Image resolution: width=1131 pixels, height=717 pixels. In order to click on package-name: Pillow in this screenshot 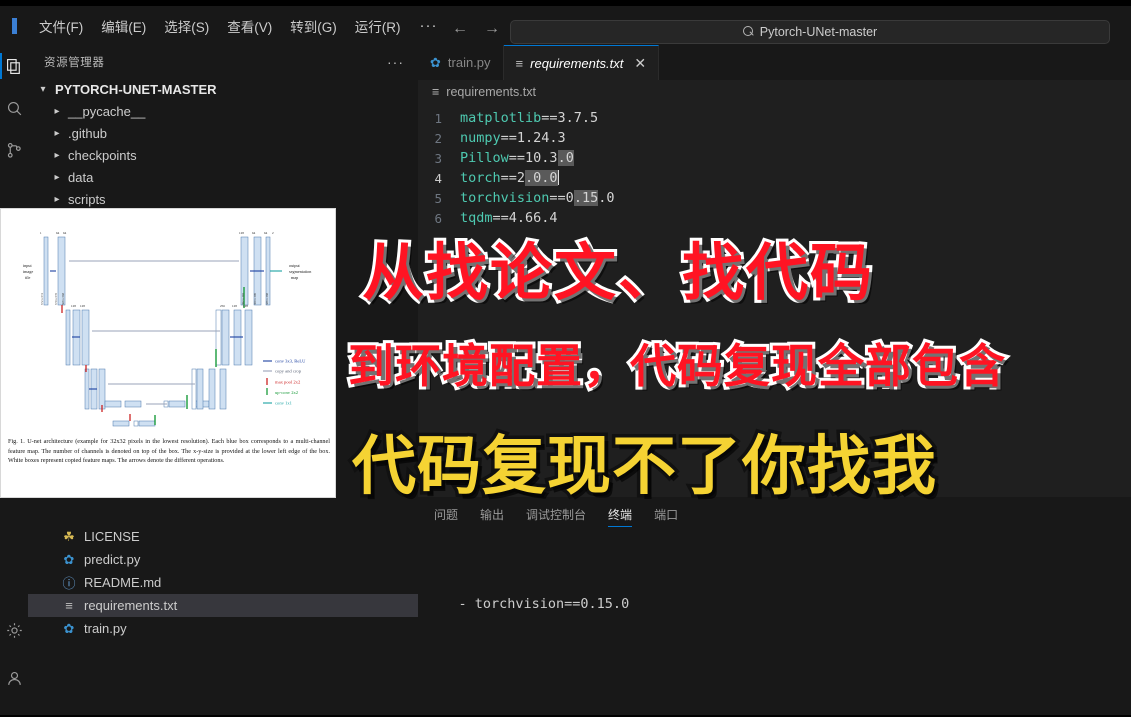, I will do `click(484, 158)`.